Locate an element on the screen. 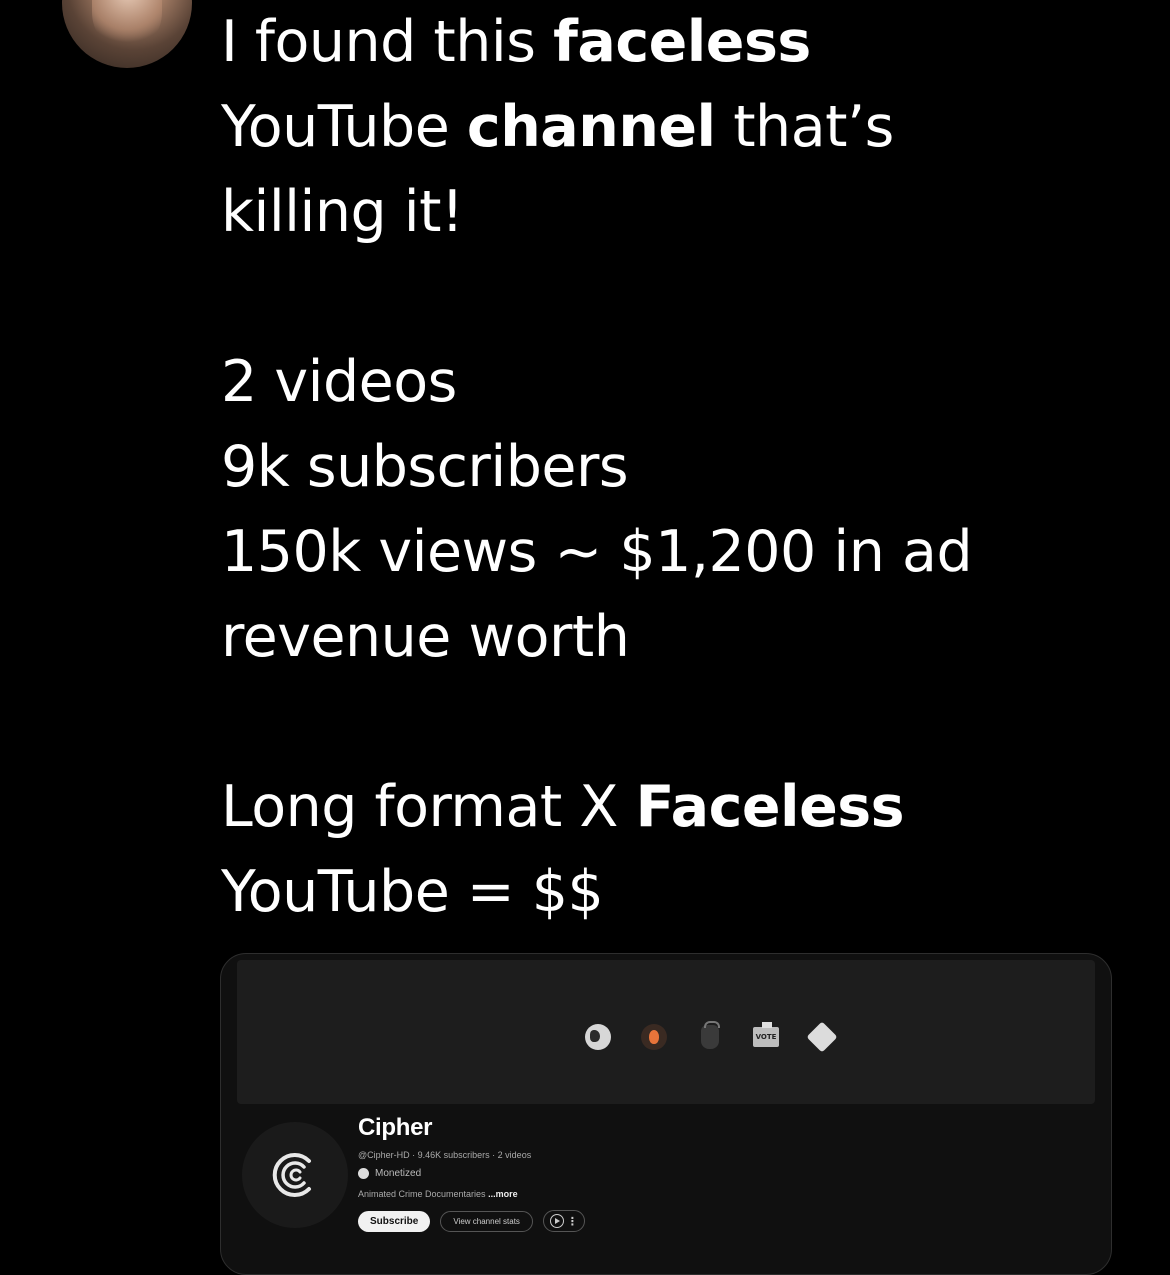  kettlebell-icon is located at coordinates (710, 1035).